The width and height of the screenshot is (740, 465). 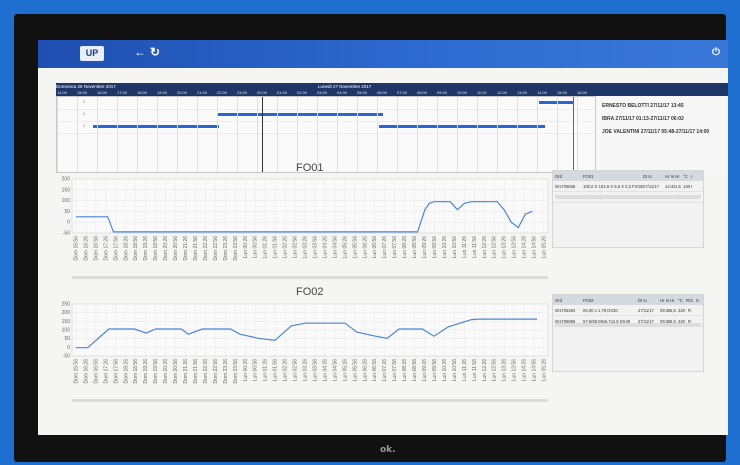 I want to click on x-tick-label: Dom 23:56, so click(x=236, y=371).